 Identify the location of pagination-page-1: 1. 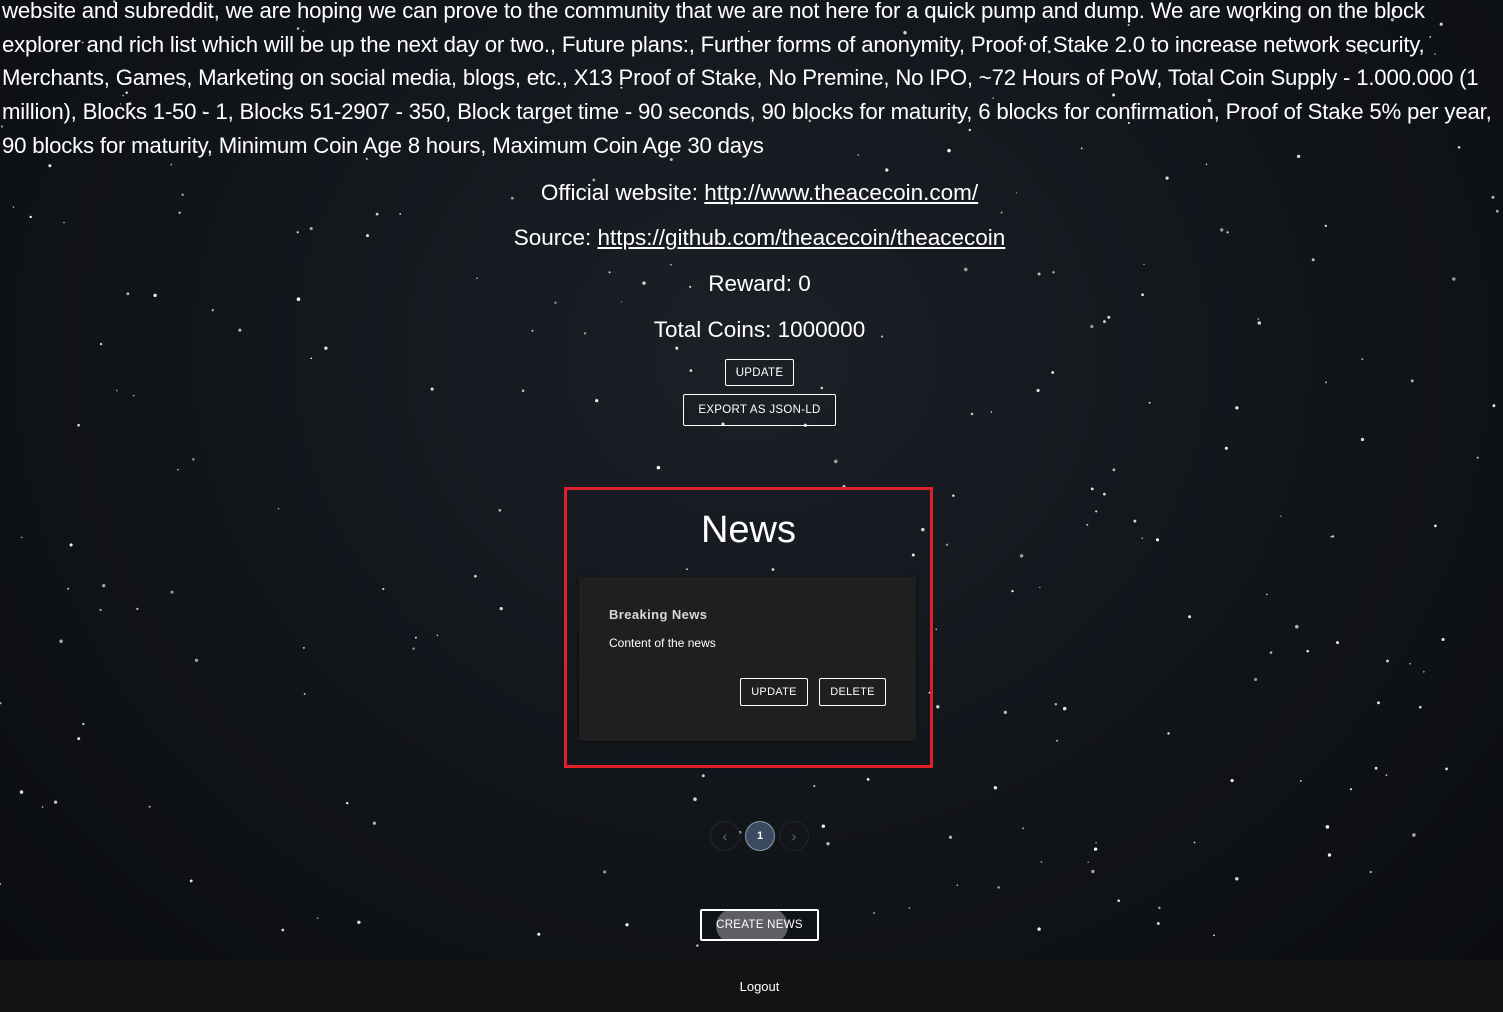
(760, 836).